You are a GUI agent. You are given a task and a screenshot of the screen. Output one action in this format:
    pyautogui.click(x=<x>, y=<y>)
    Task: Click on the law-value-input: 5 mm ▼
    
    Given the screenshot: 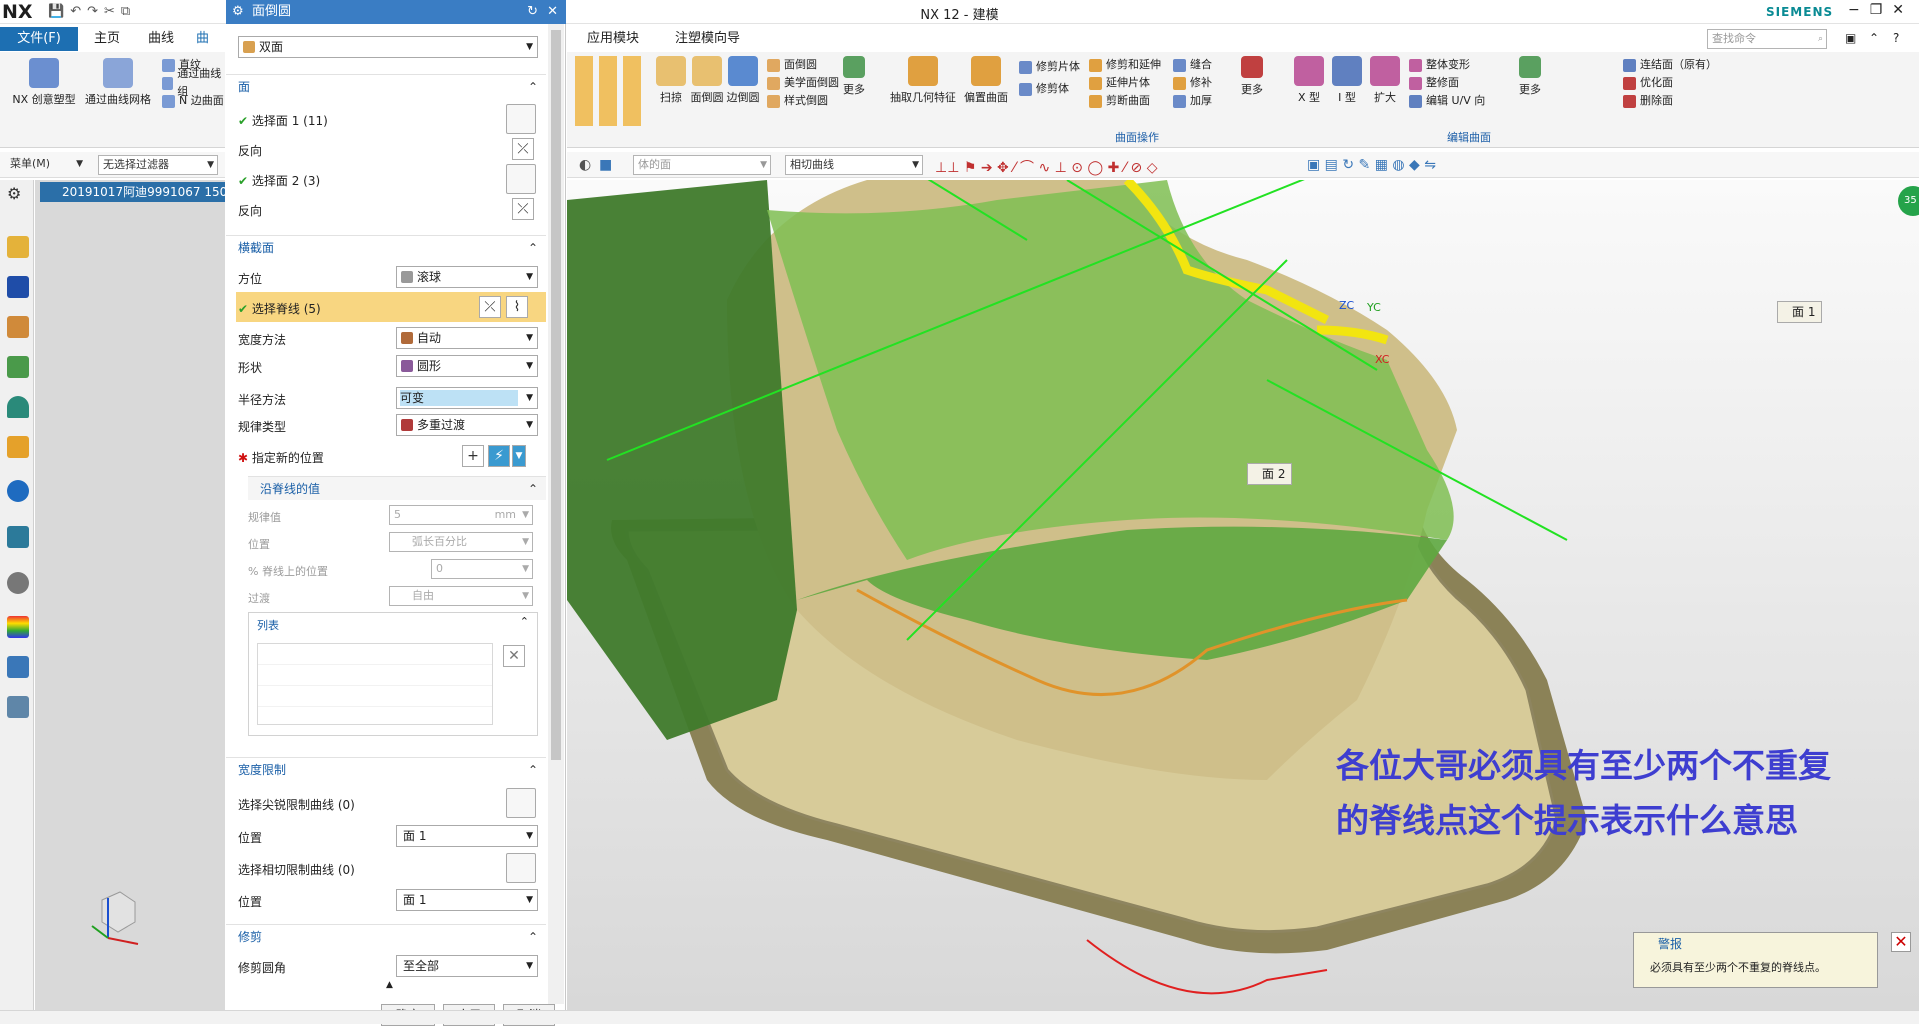 What is the action you would take?
    pyautogui.click(x=461, y=515)
    